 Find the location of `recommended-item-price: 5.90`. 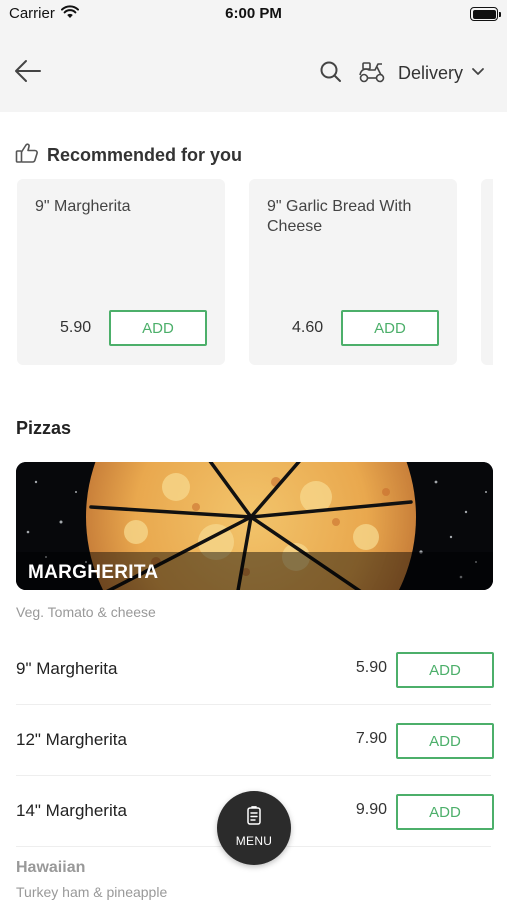

recommended-item-price: 5.90 is located at coordinates (76, 327).